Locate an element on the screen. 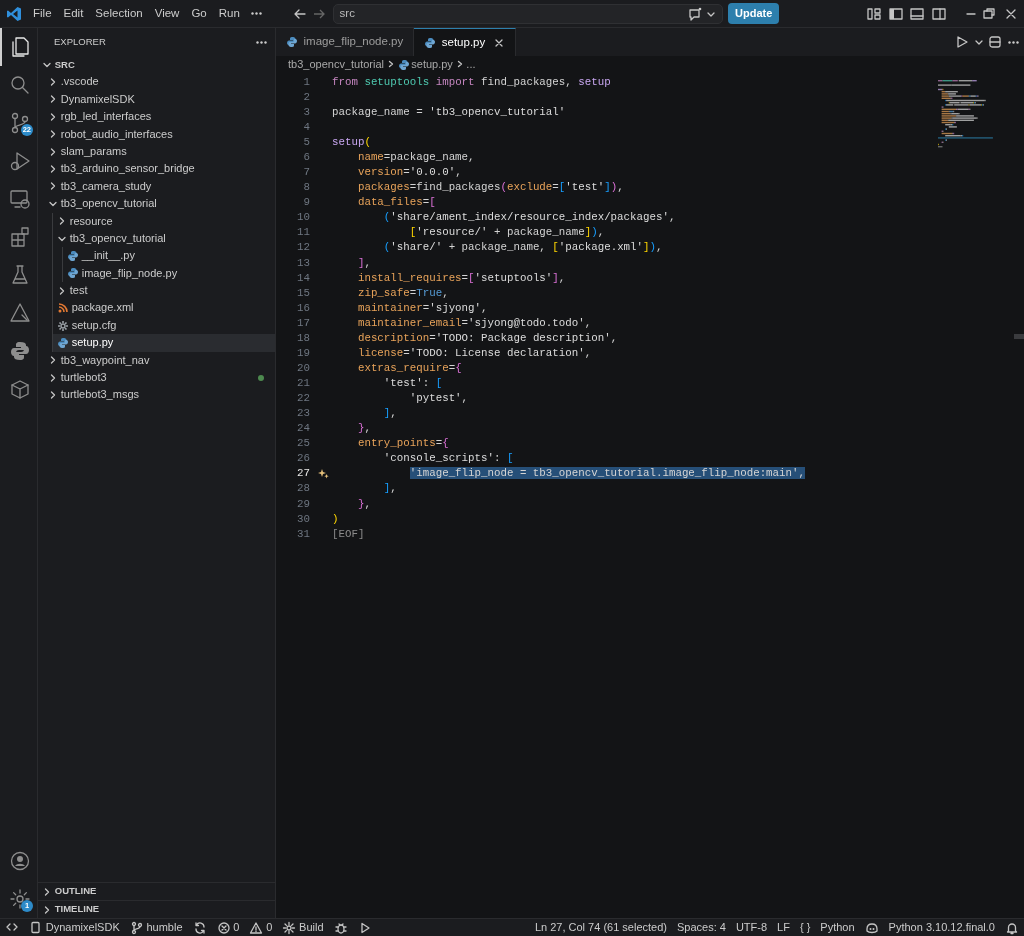 This screenshot has height=936, width=1024. explorer-entry: __init__.py is located at coordinates (169, 256).